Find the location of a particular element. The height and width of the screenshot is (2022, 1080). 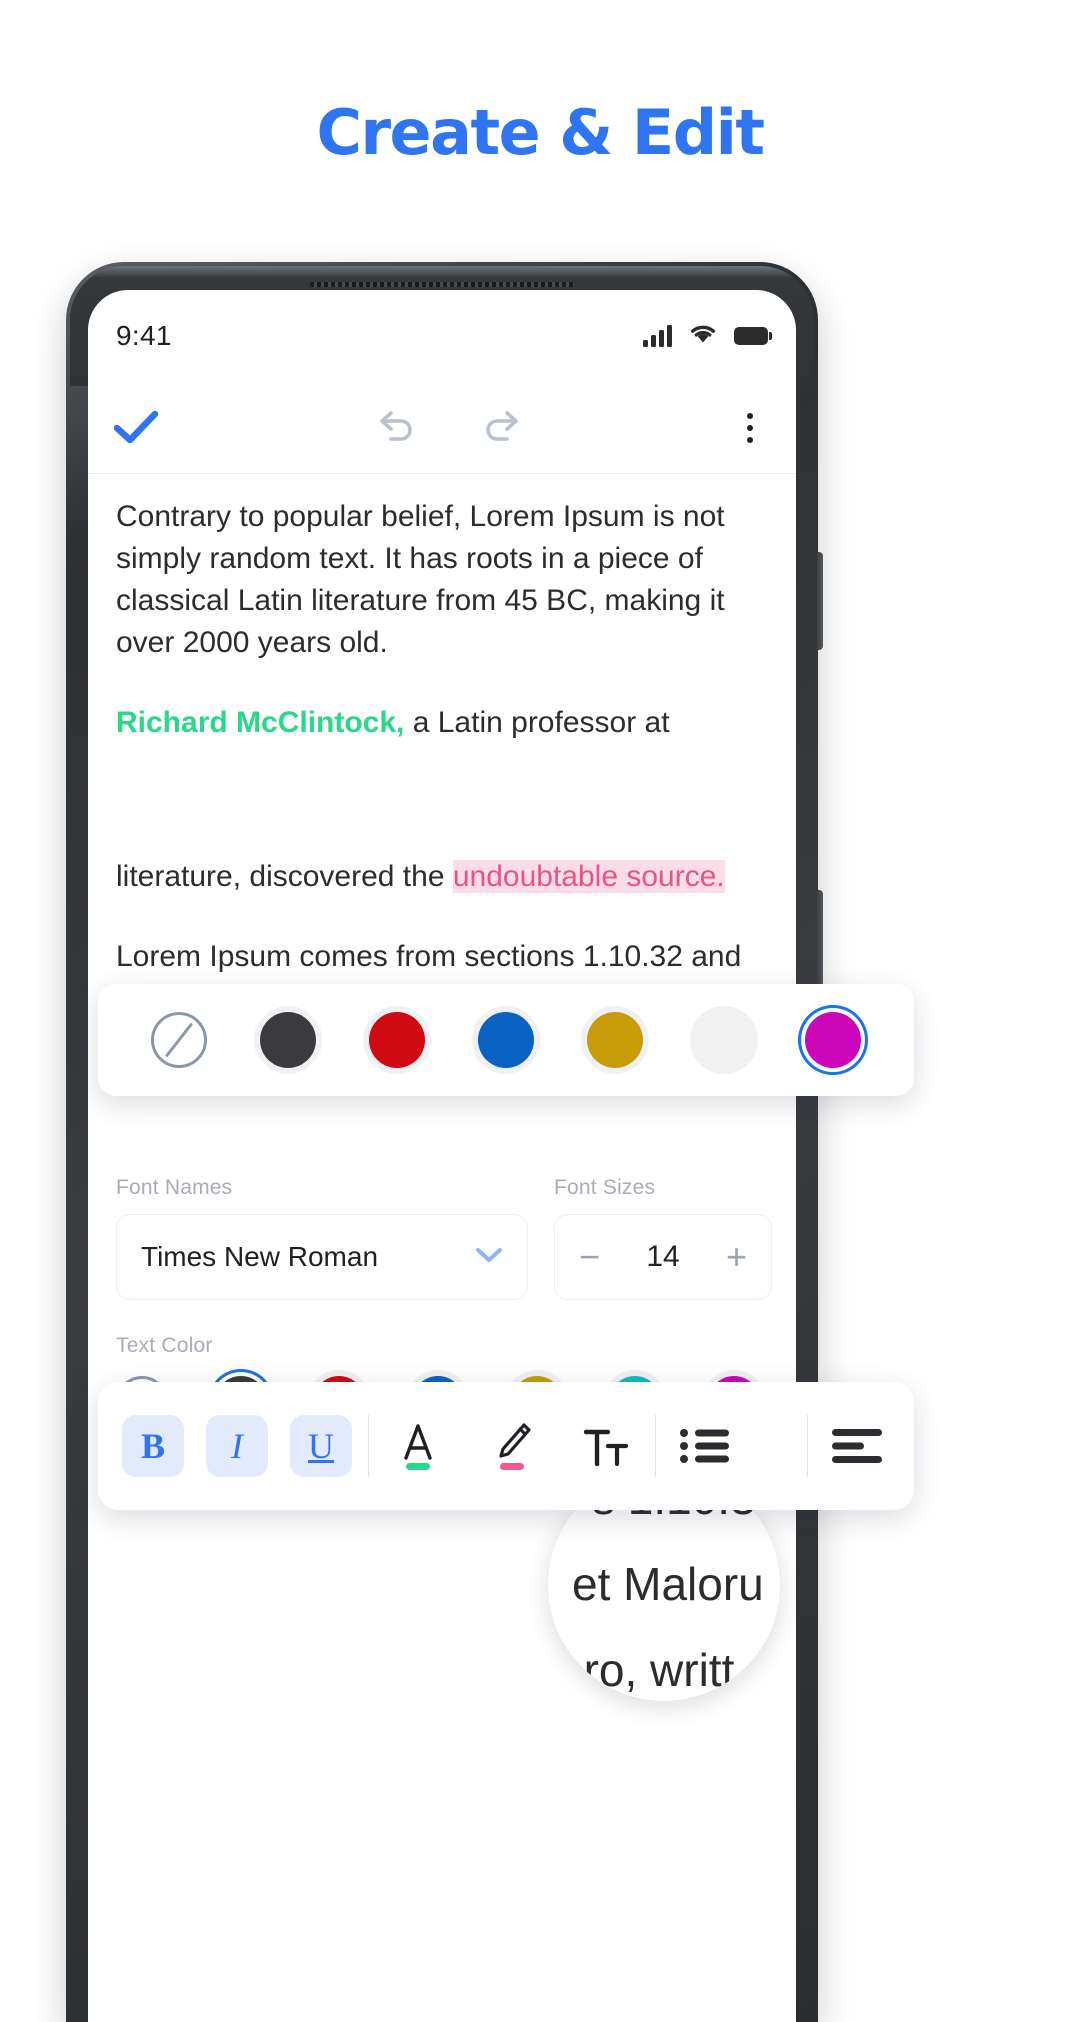

popup-color-swatch-no-color is located at coordinates (178, 1040).